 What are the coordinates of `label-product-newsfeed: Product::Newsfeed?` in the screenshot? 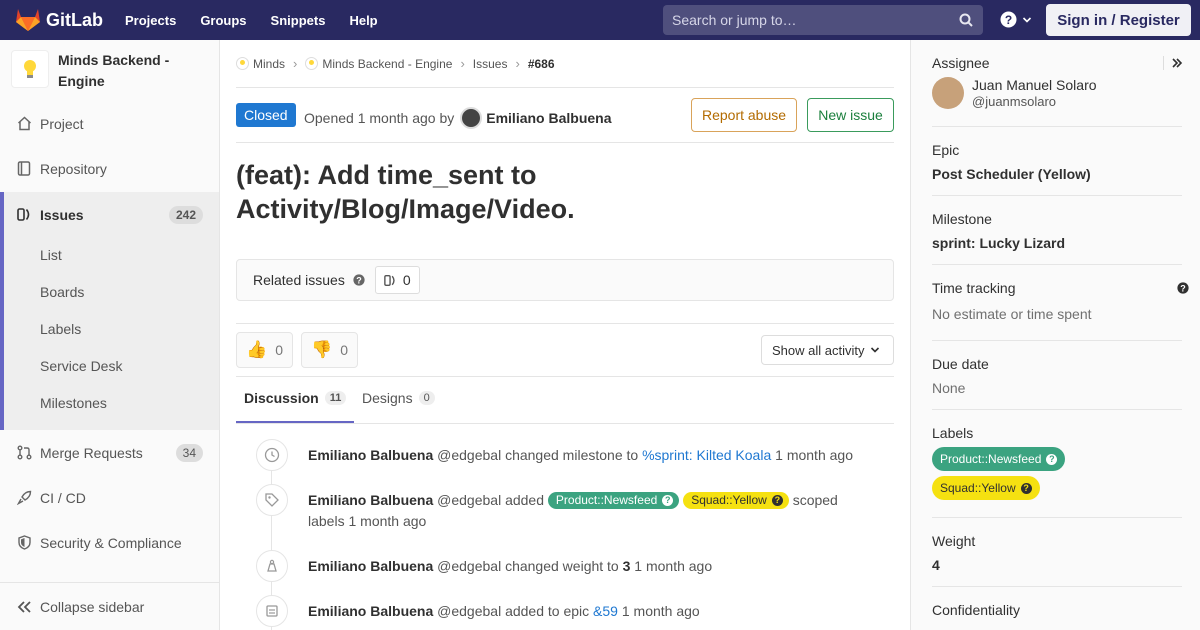 It's located at (613, 500).